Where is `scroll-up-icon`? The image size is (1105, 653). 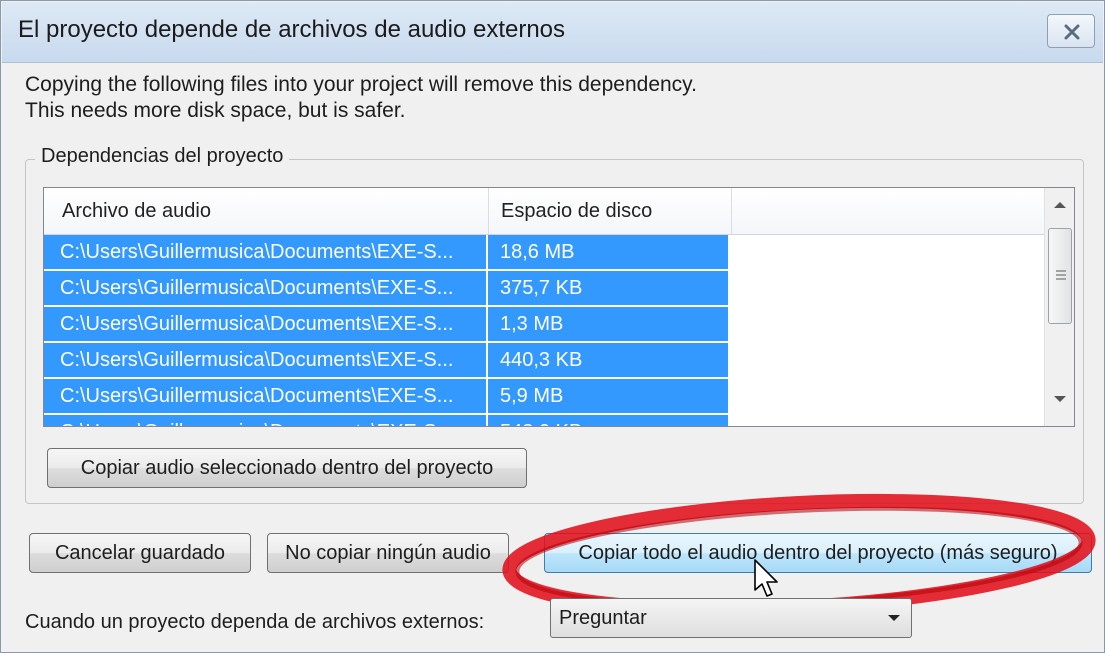 scroll-up-icon is located at coordinates (1060, 205).